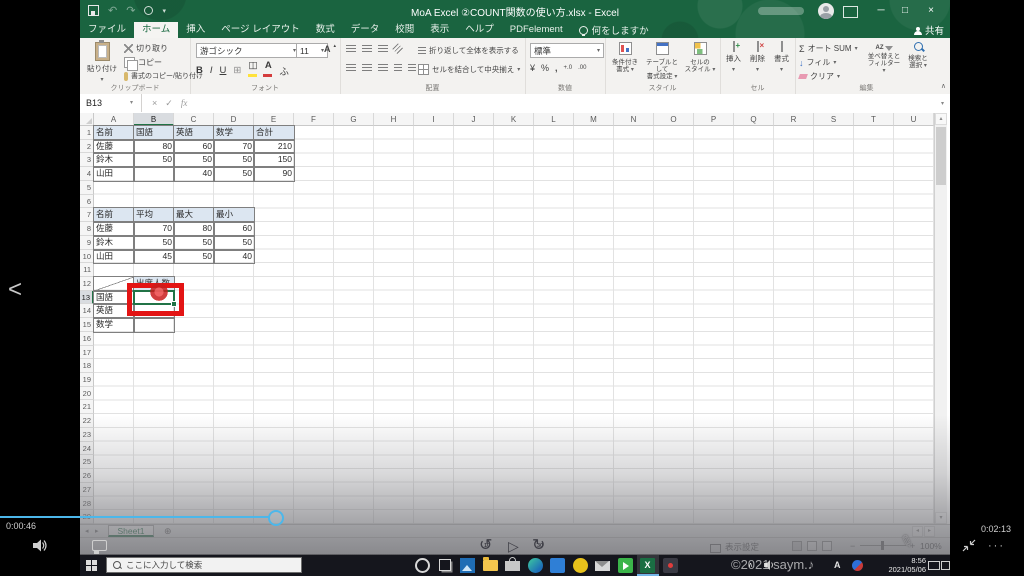 The width and height of the screenshot is (1024, 576). I want to click on column-header-M: M, so click(594, 119).